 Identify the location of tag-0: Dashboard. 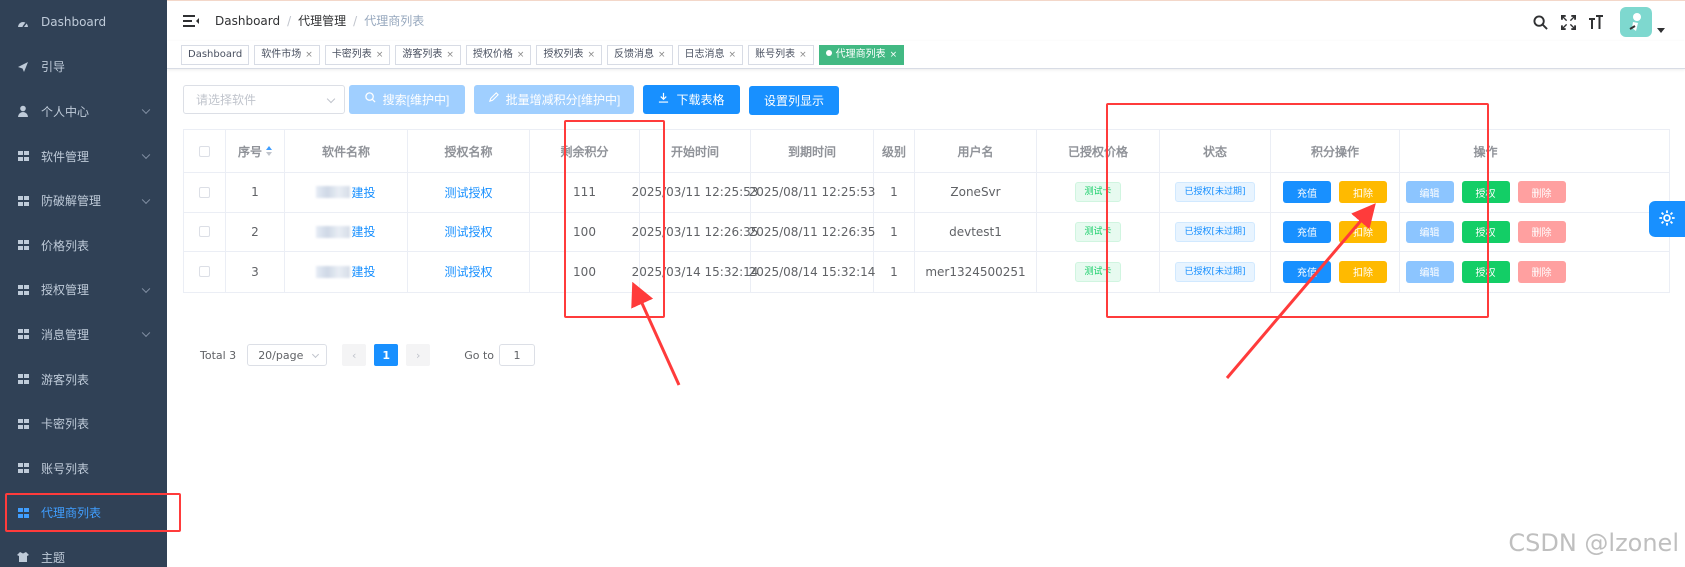
(215, 54).